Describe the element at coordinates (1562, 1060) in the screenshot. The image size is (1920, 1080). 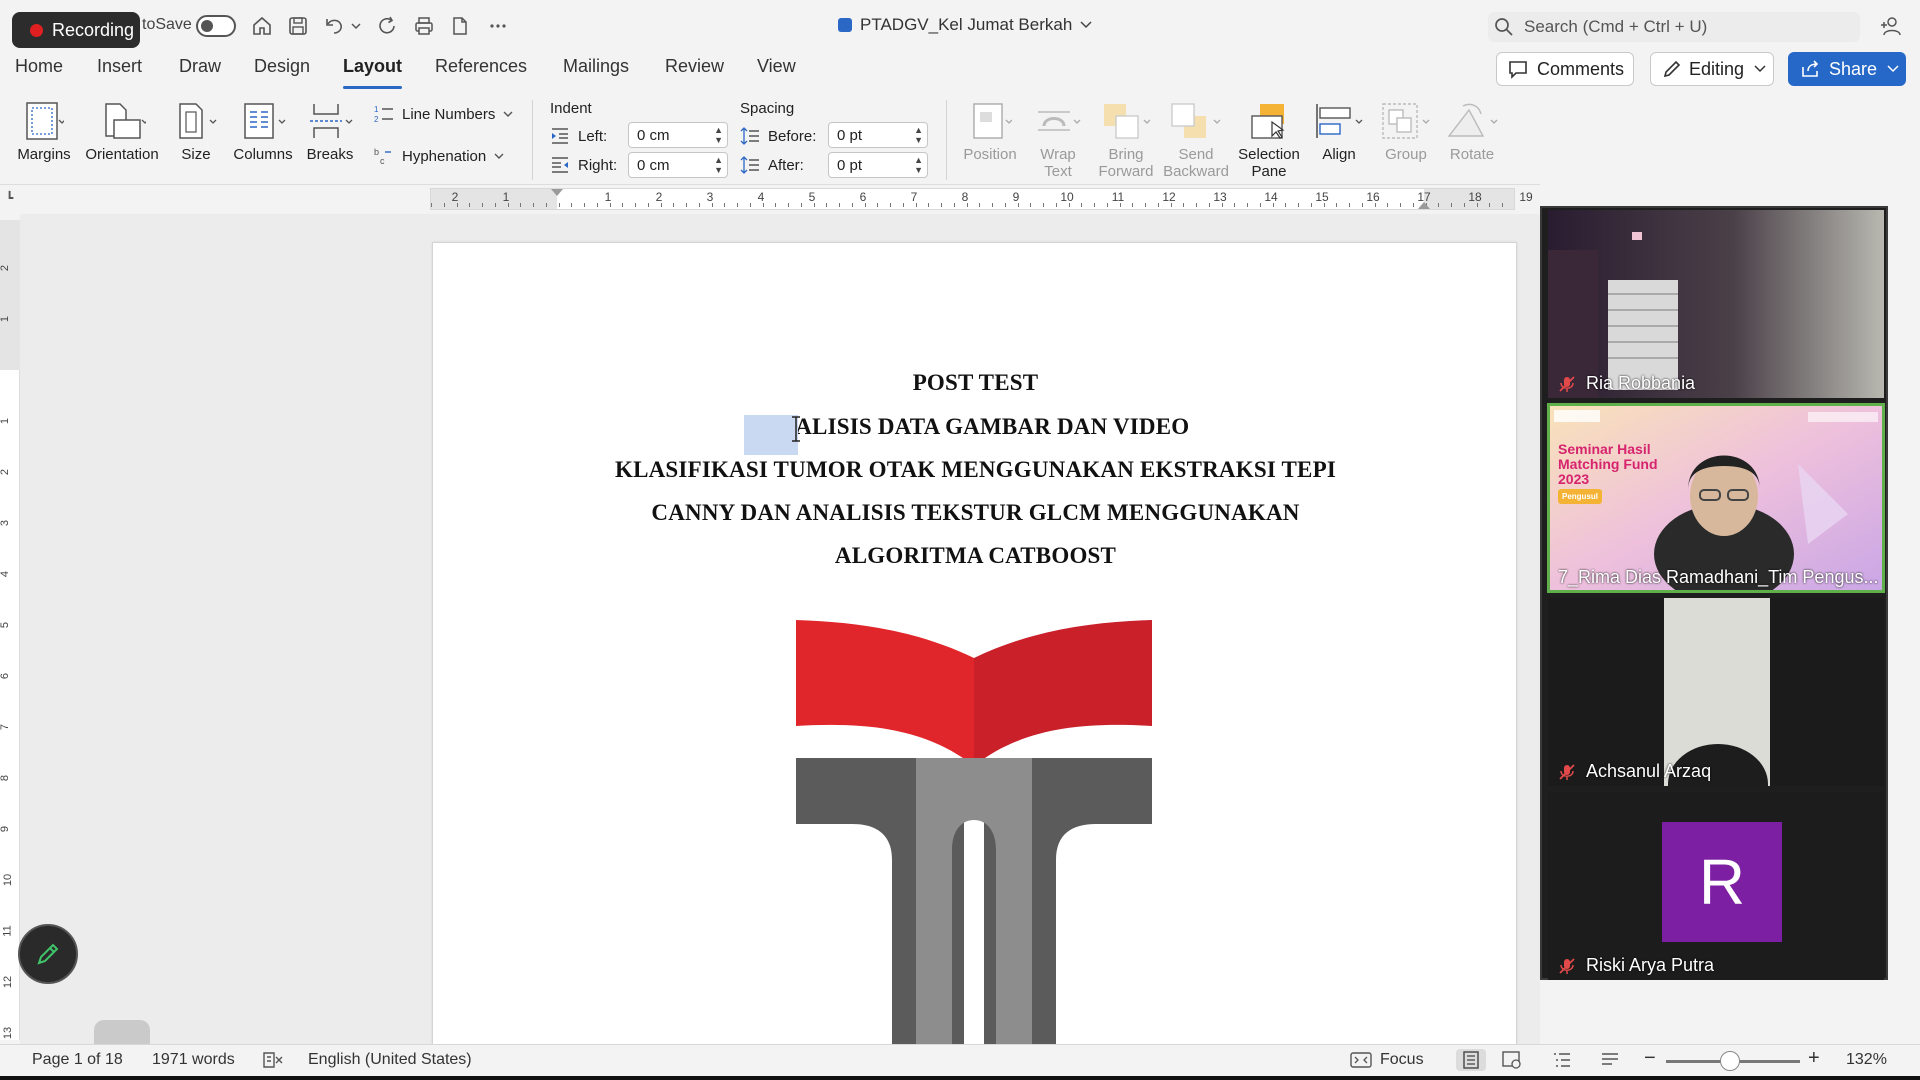
I see `outline-view-icon` at that location.